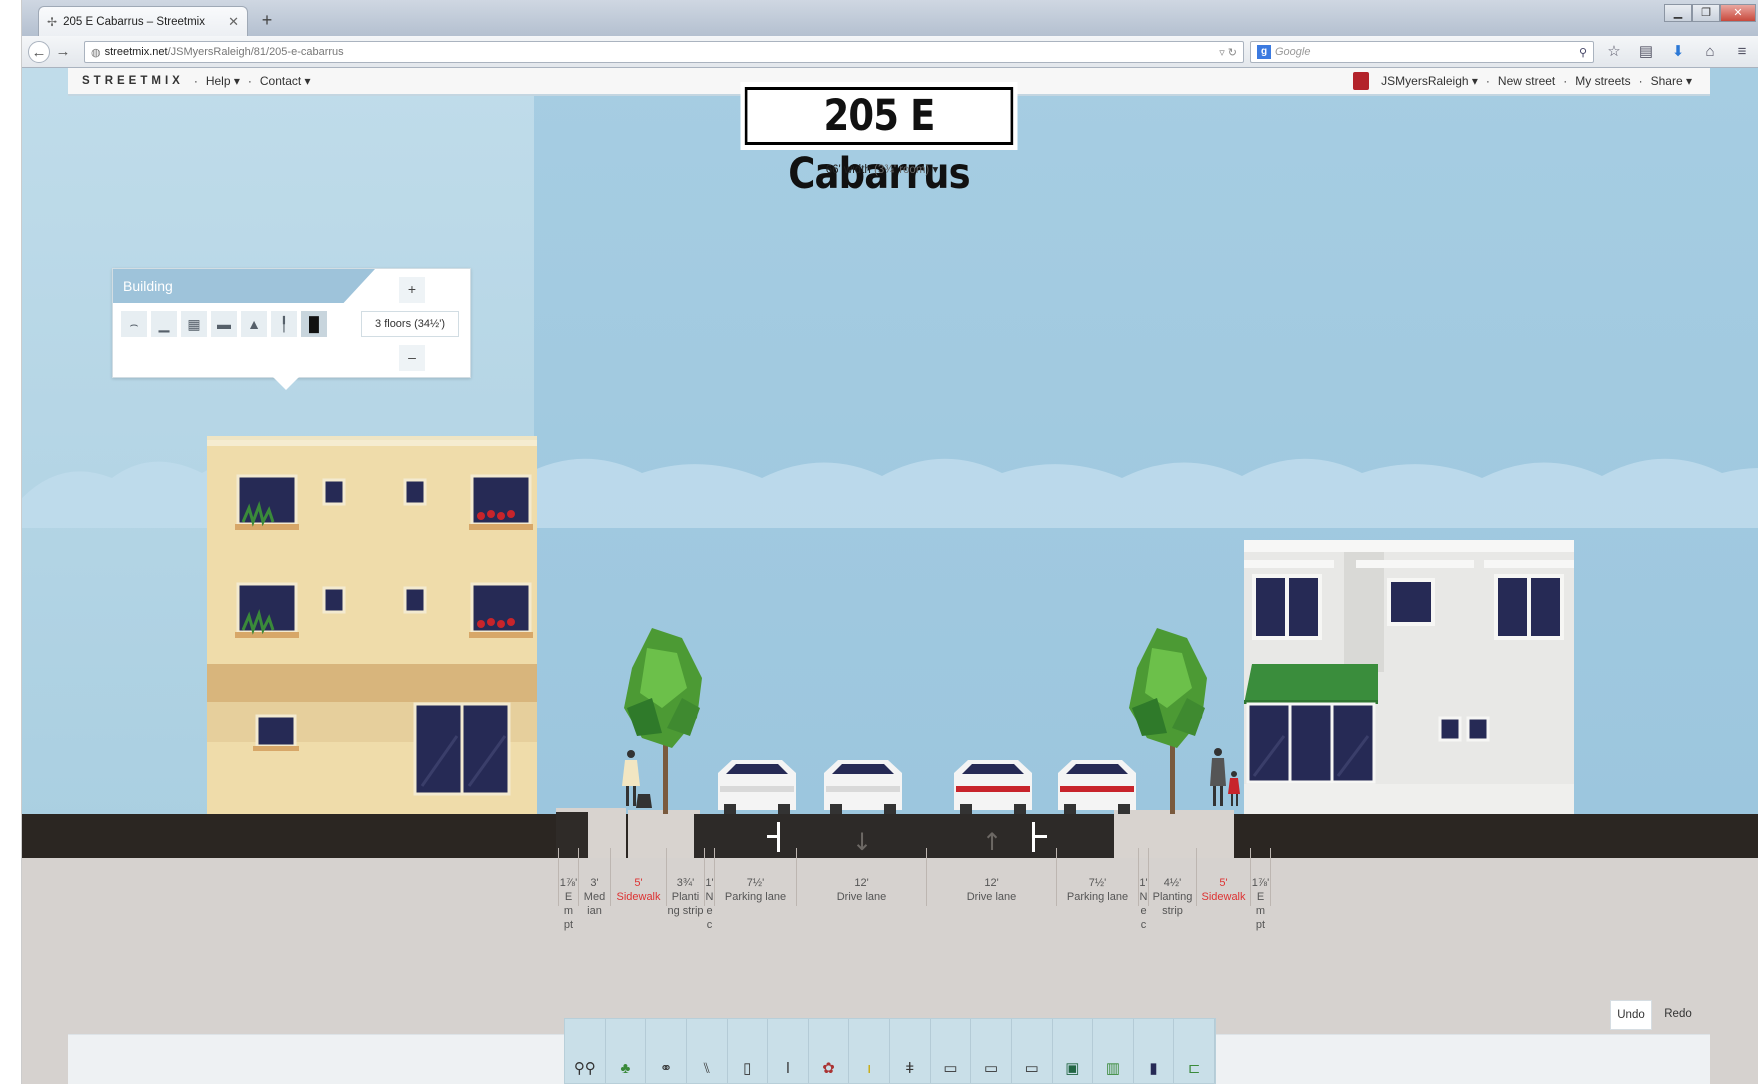 The width and height of the screenshot is (1758, 1084). Describe the element at coordinates (707, 1051) in the screenshot. I see `bench-icon: ⑊` at that location.